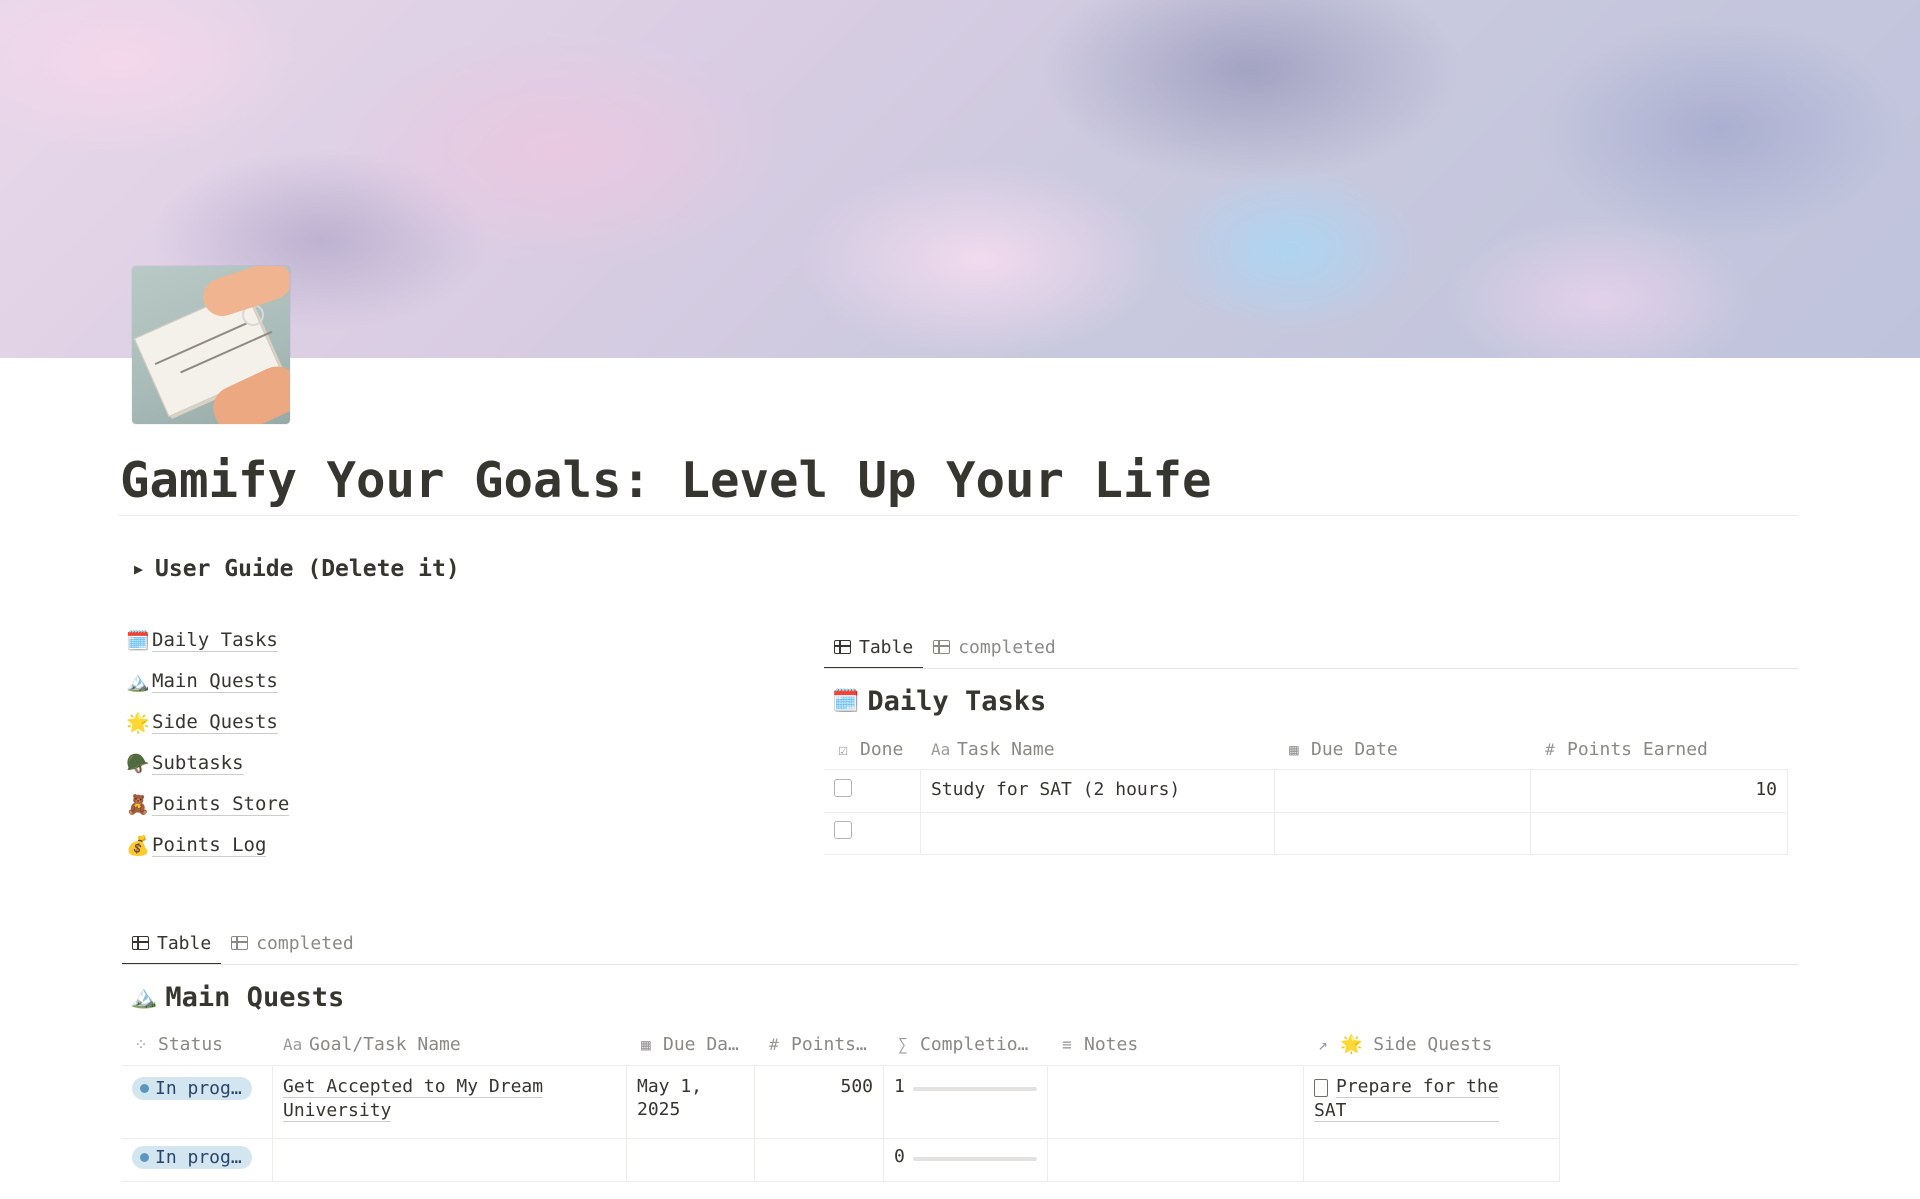  What do you see at coordinates (819, 1102) in the screenshot?
I see `points-cell: 500` at bounding box center [819, 1102].